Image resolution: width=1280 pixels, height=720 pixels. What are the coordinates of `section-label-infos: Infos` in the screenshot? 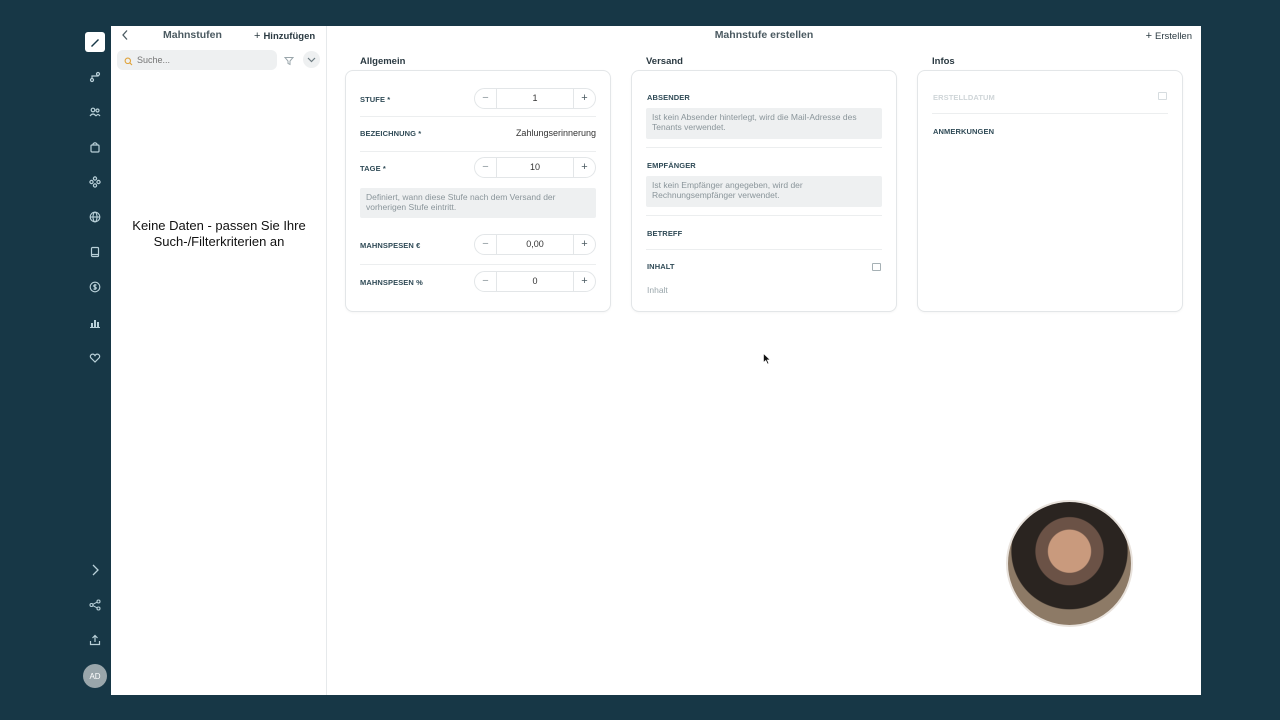 It's located at (943, 61).